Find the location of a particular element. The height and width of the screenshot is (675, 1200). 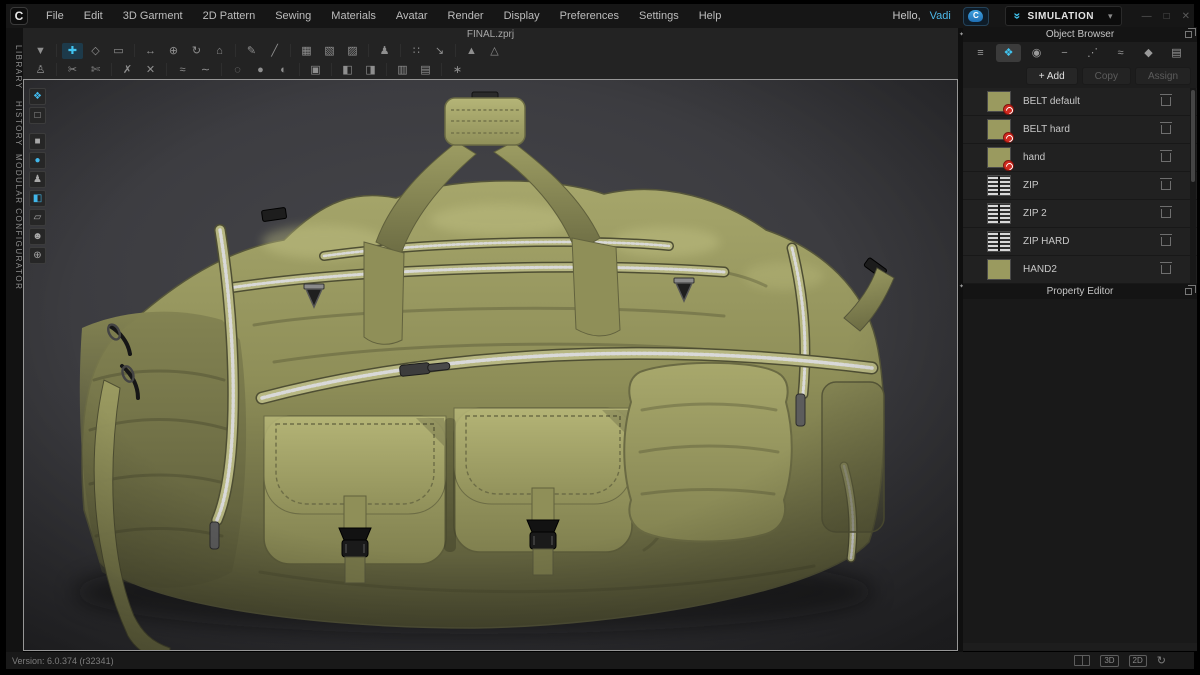

texture-sphere-icon: ● is located at coordinates (37, 160).